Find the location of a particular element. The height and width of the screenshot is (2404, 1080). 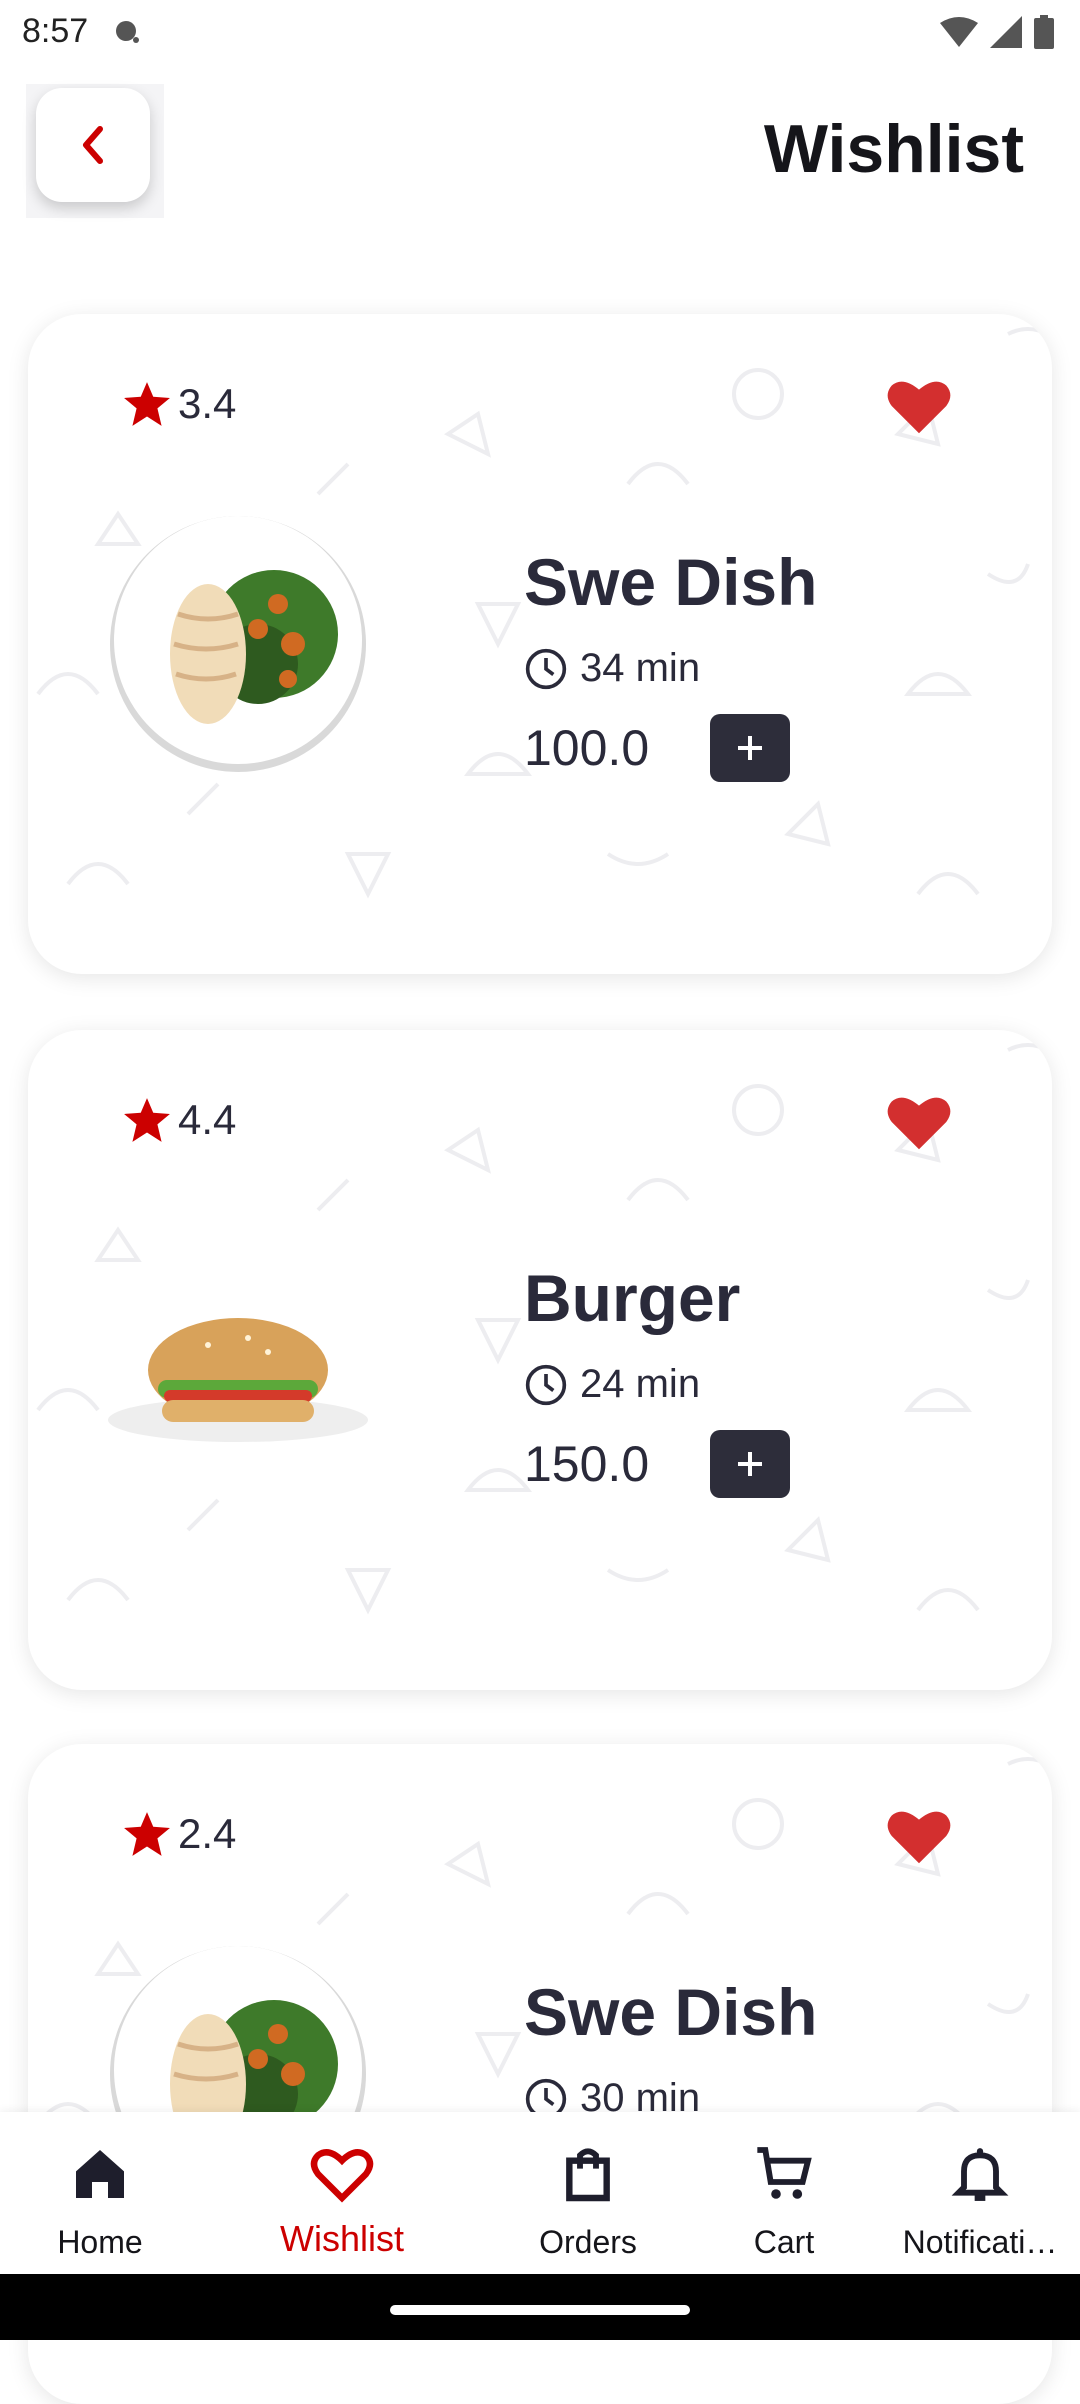

prep-time-label: 24 min is located at coordinates (640, 1384).